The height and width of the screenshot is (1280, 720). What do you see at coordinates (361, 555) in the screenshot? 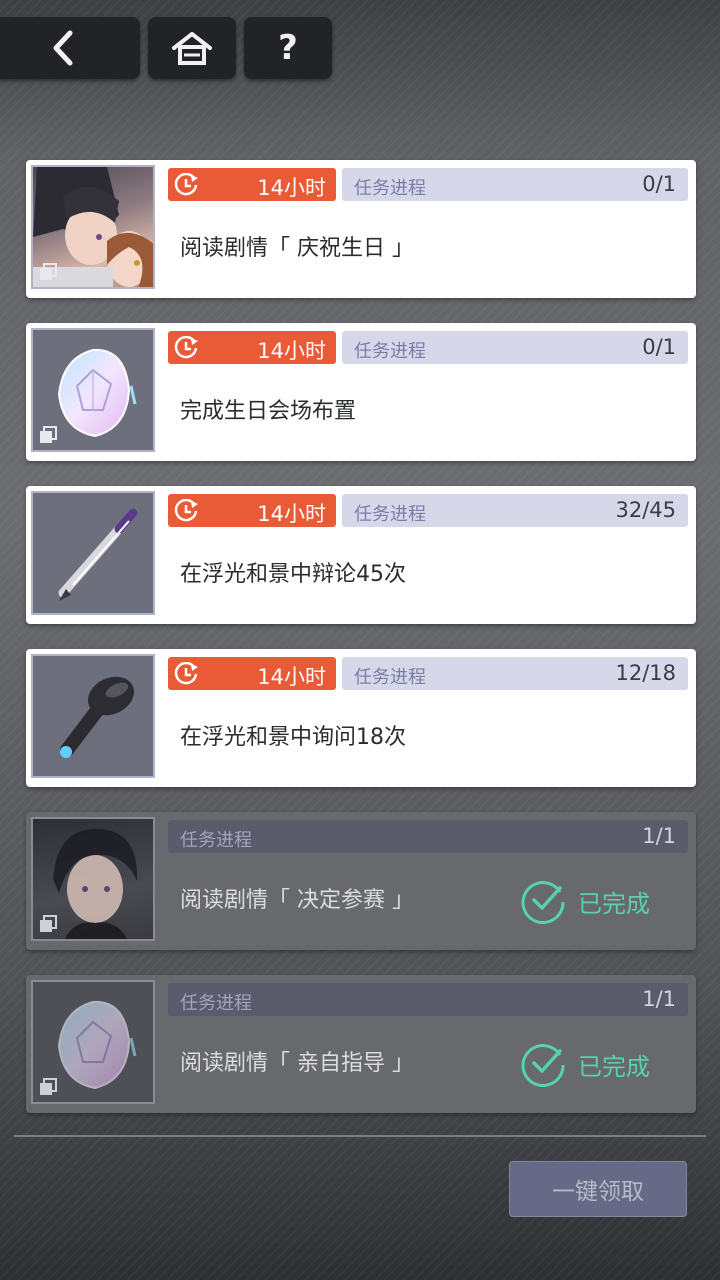
I see `task-card: 14小时 任务进程 32/45 在浮光和景中辩论45次` at bounding box center [361, 555].